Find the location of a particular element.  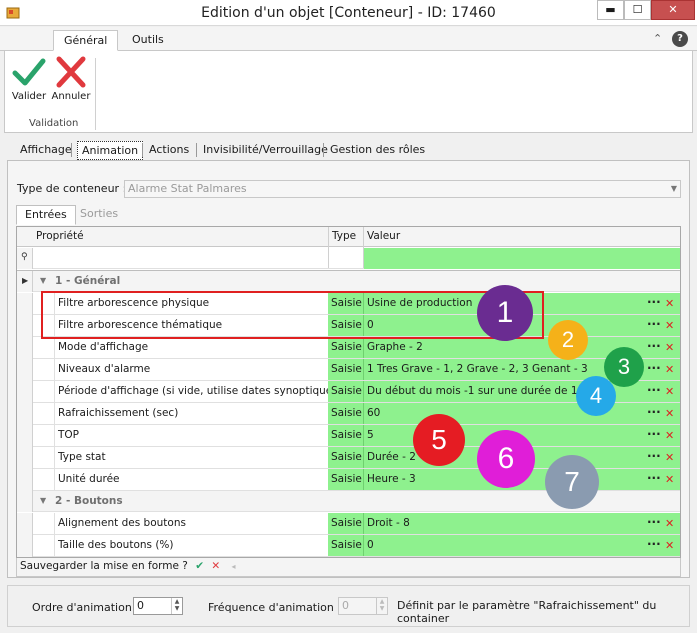

property-name: TOP is located at coordinates (191, 436).